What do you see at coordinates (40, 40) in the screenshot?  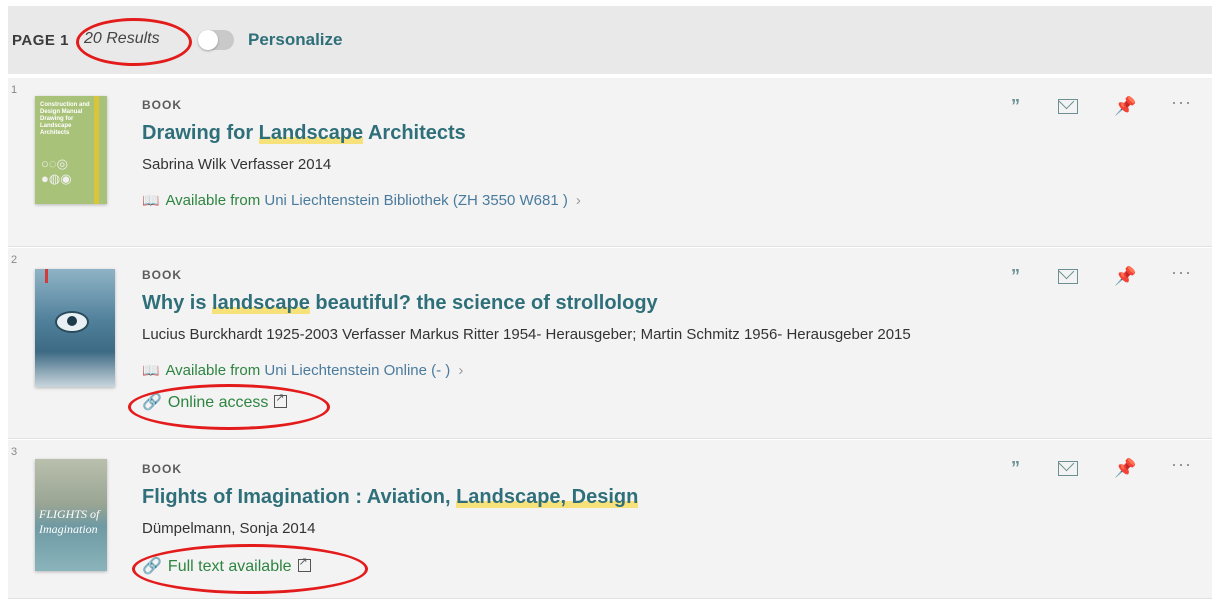 I see `page-label: PAGE 1` at bounding box center [40, 40].